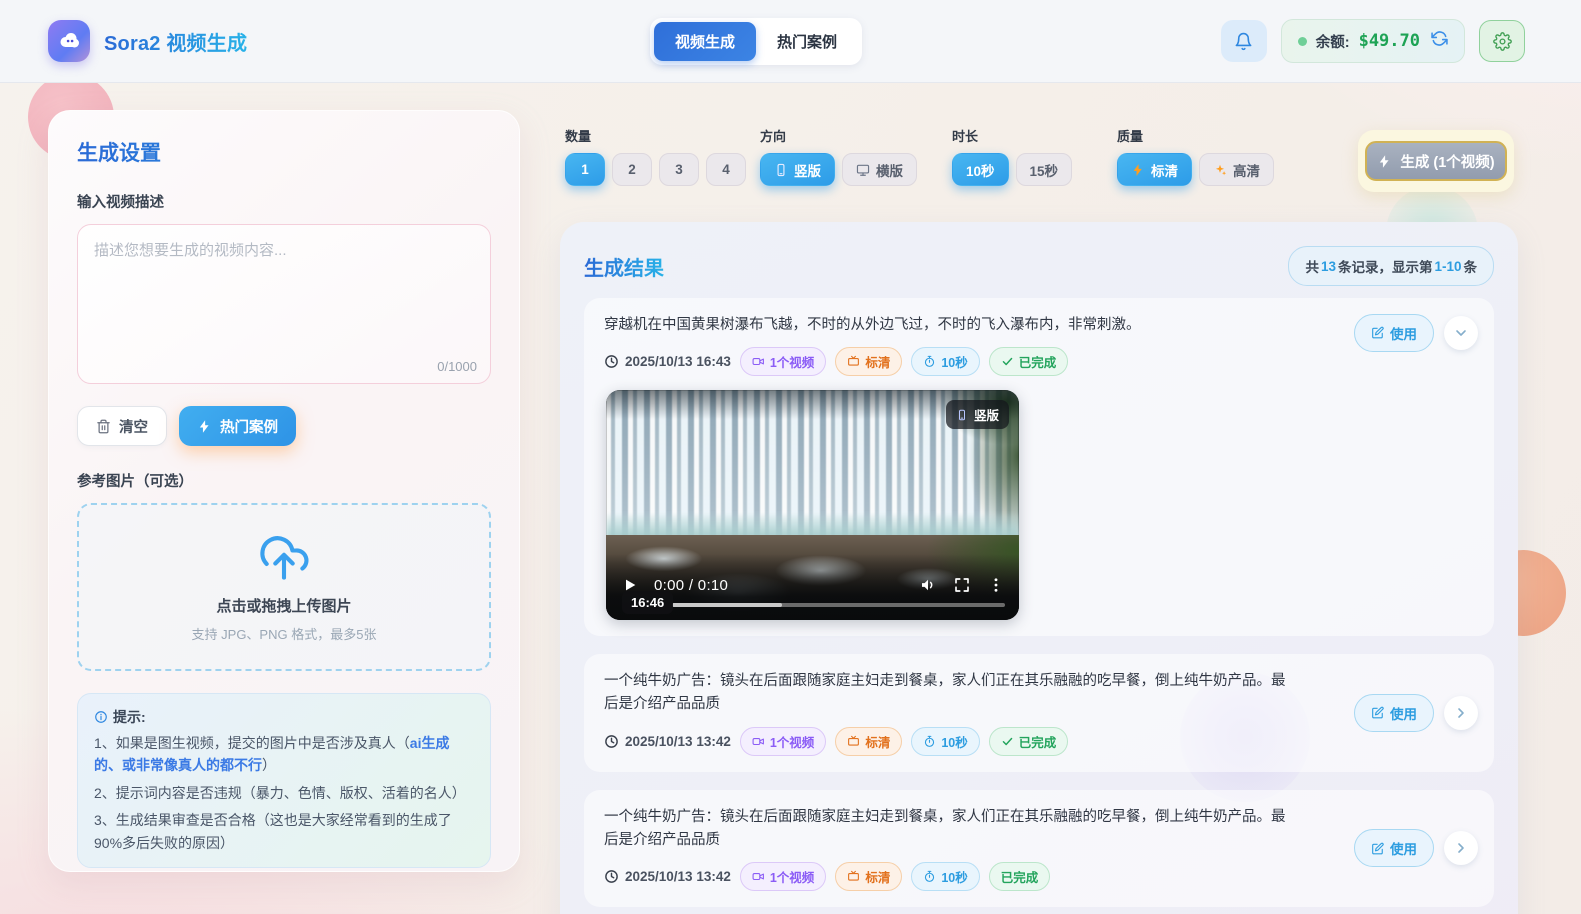  I want to click on tip-text: ）, so click(269, 765).